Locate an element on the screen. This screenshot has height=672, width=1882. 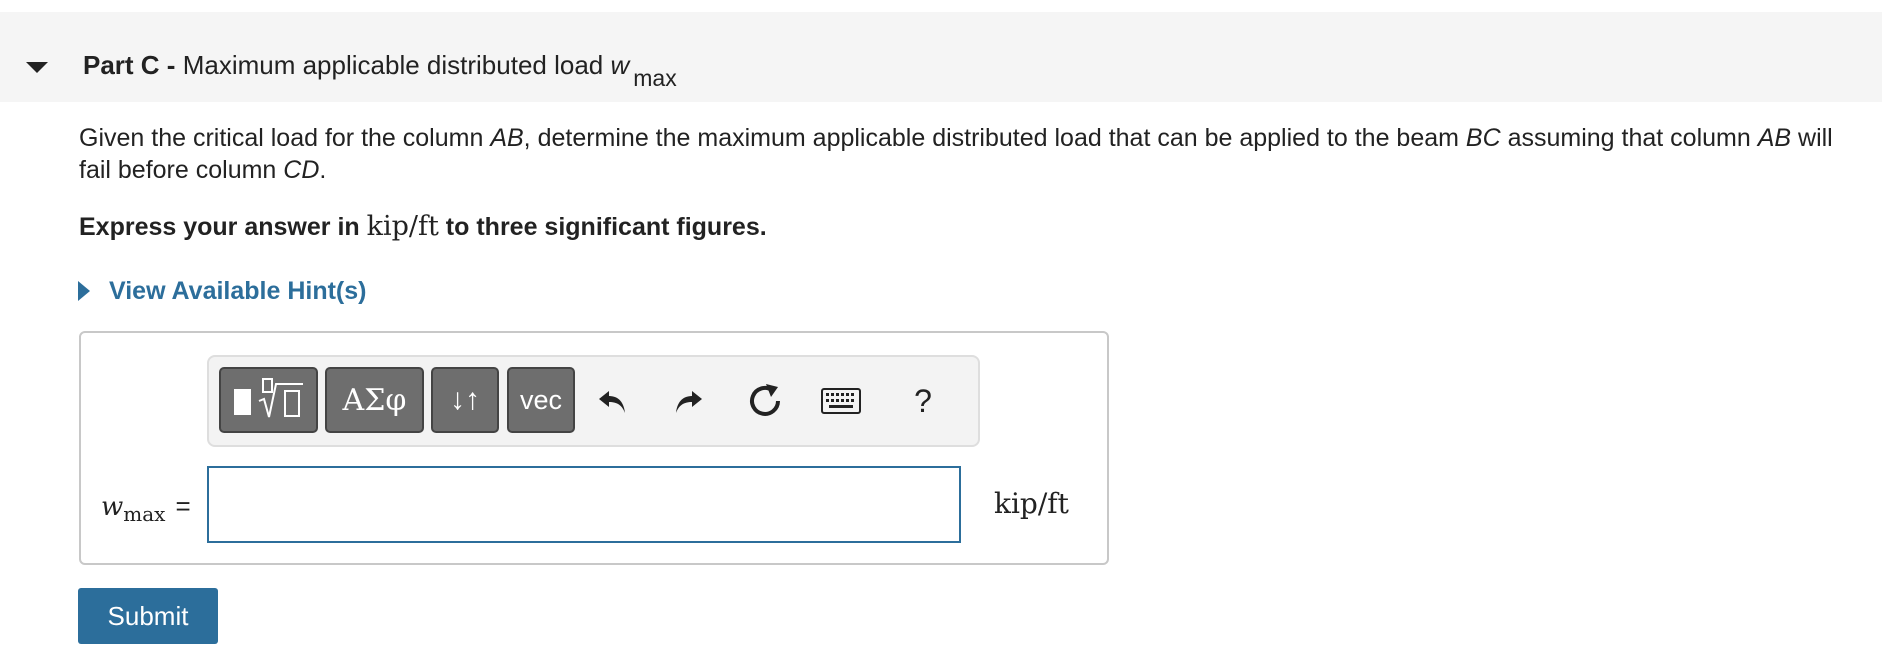
keyboard-button is located at coordinates (841, 401).